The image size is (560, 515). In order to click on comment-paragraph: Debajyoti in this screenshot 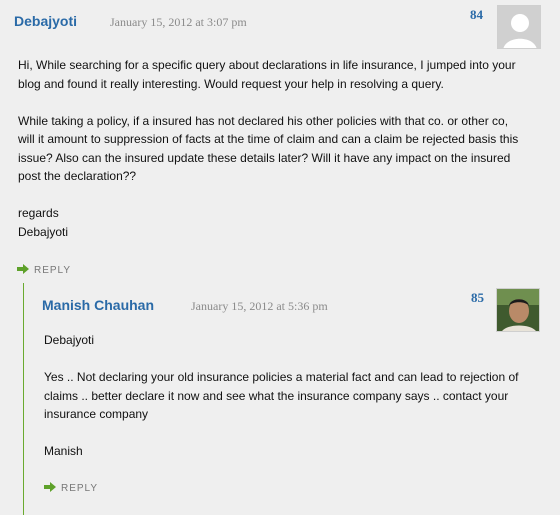, I will do `click(69, 340)`.